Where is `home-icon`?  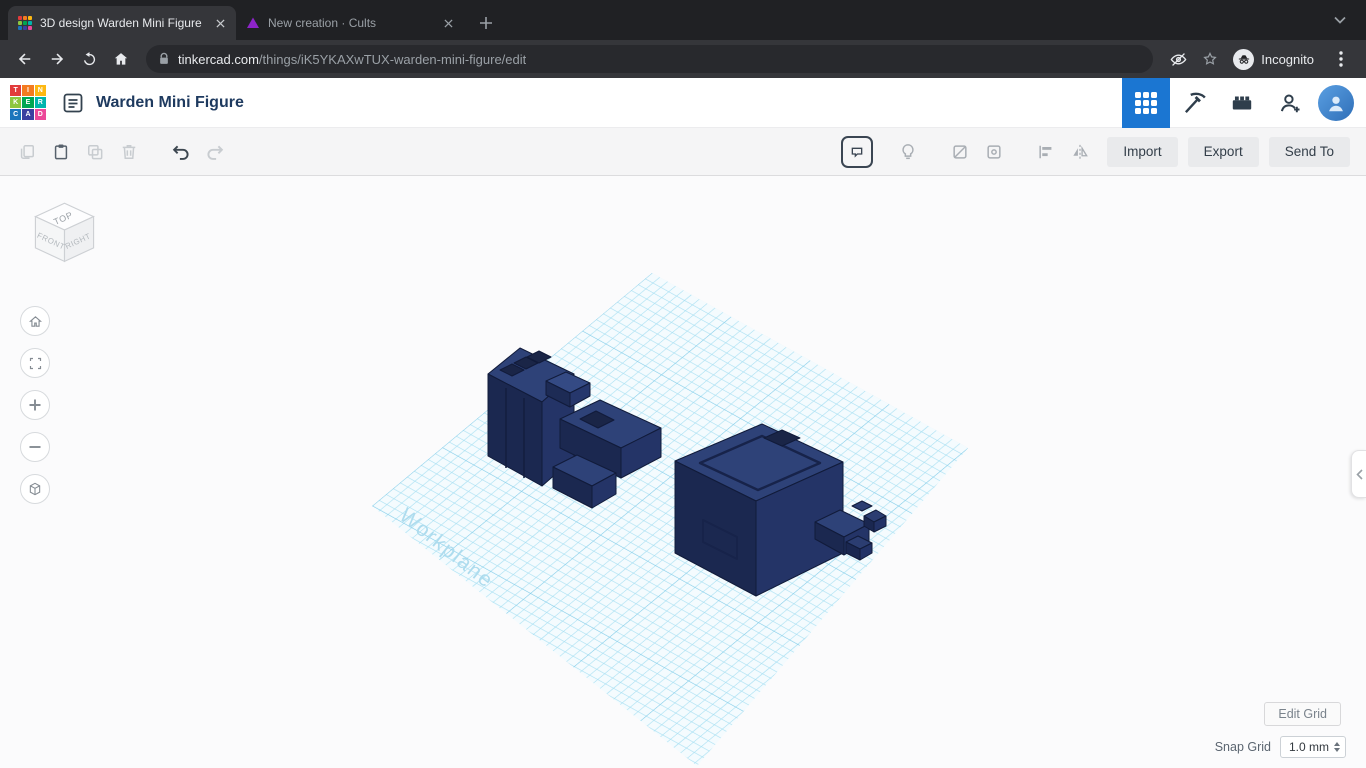
home-icon is located at coordinates (121, 59).